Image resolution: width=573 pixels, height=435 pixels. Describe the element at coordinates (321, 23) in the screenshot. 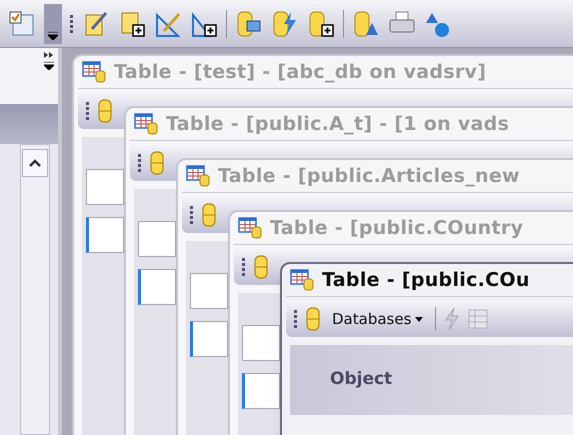

I see `database-plus-icon` at that location.